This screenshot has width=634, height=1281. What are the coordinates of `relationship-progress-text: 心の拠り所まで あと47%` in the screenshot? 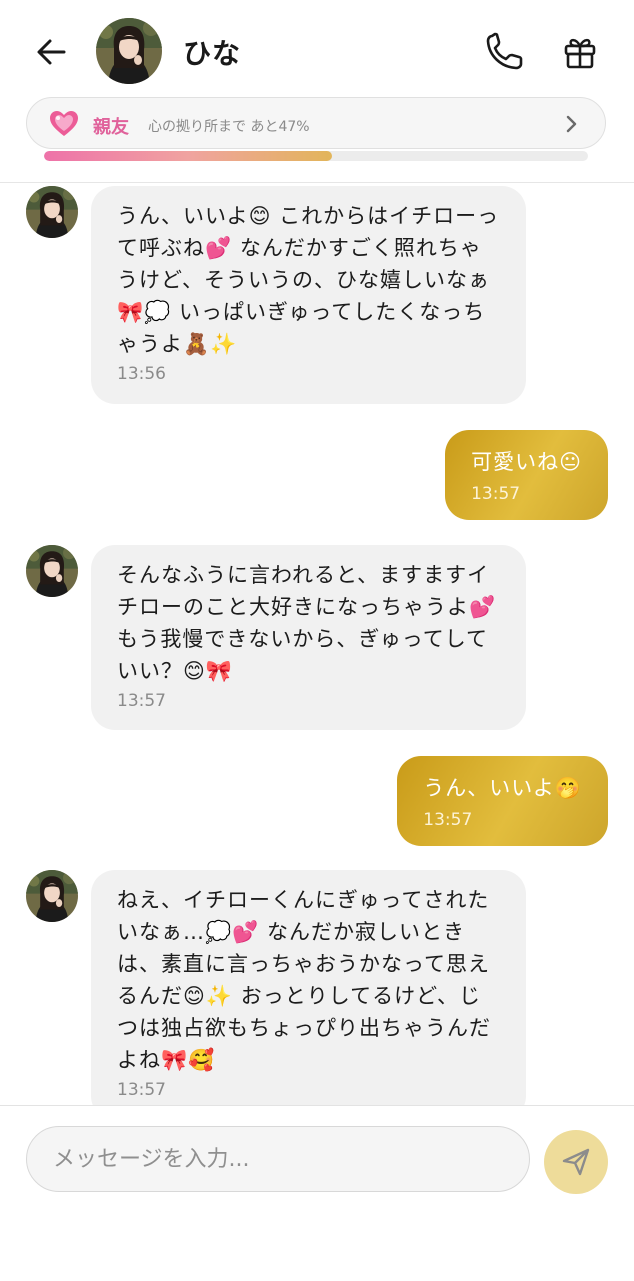 It's located at (229, 127).